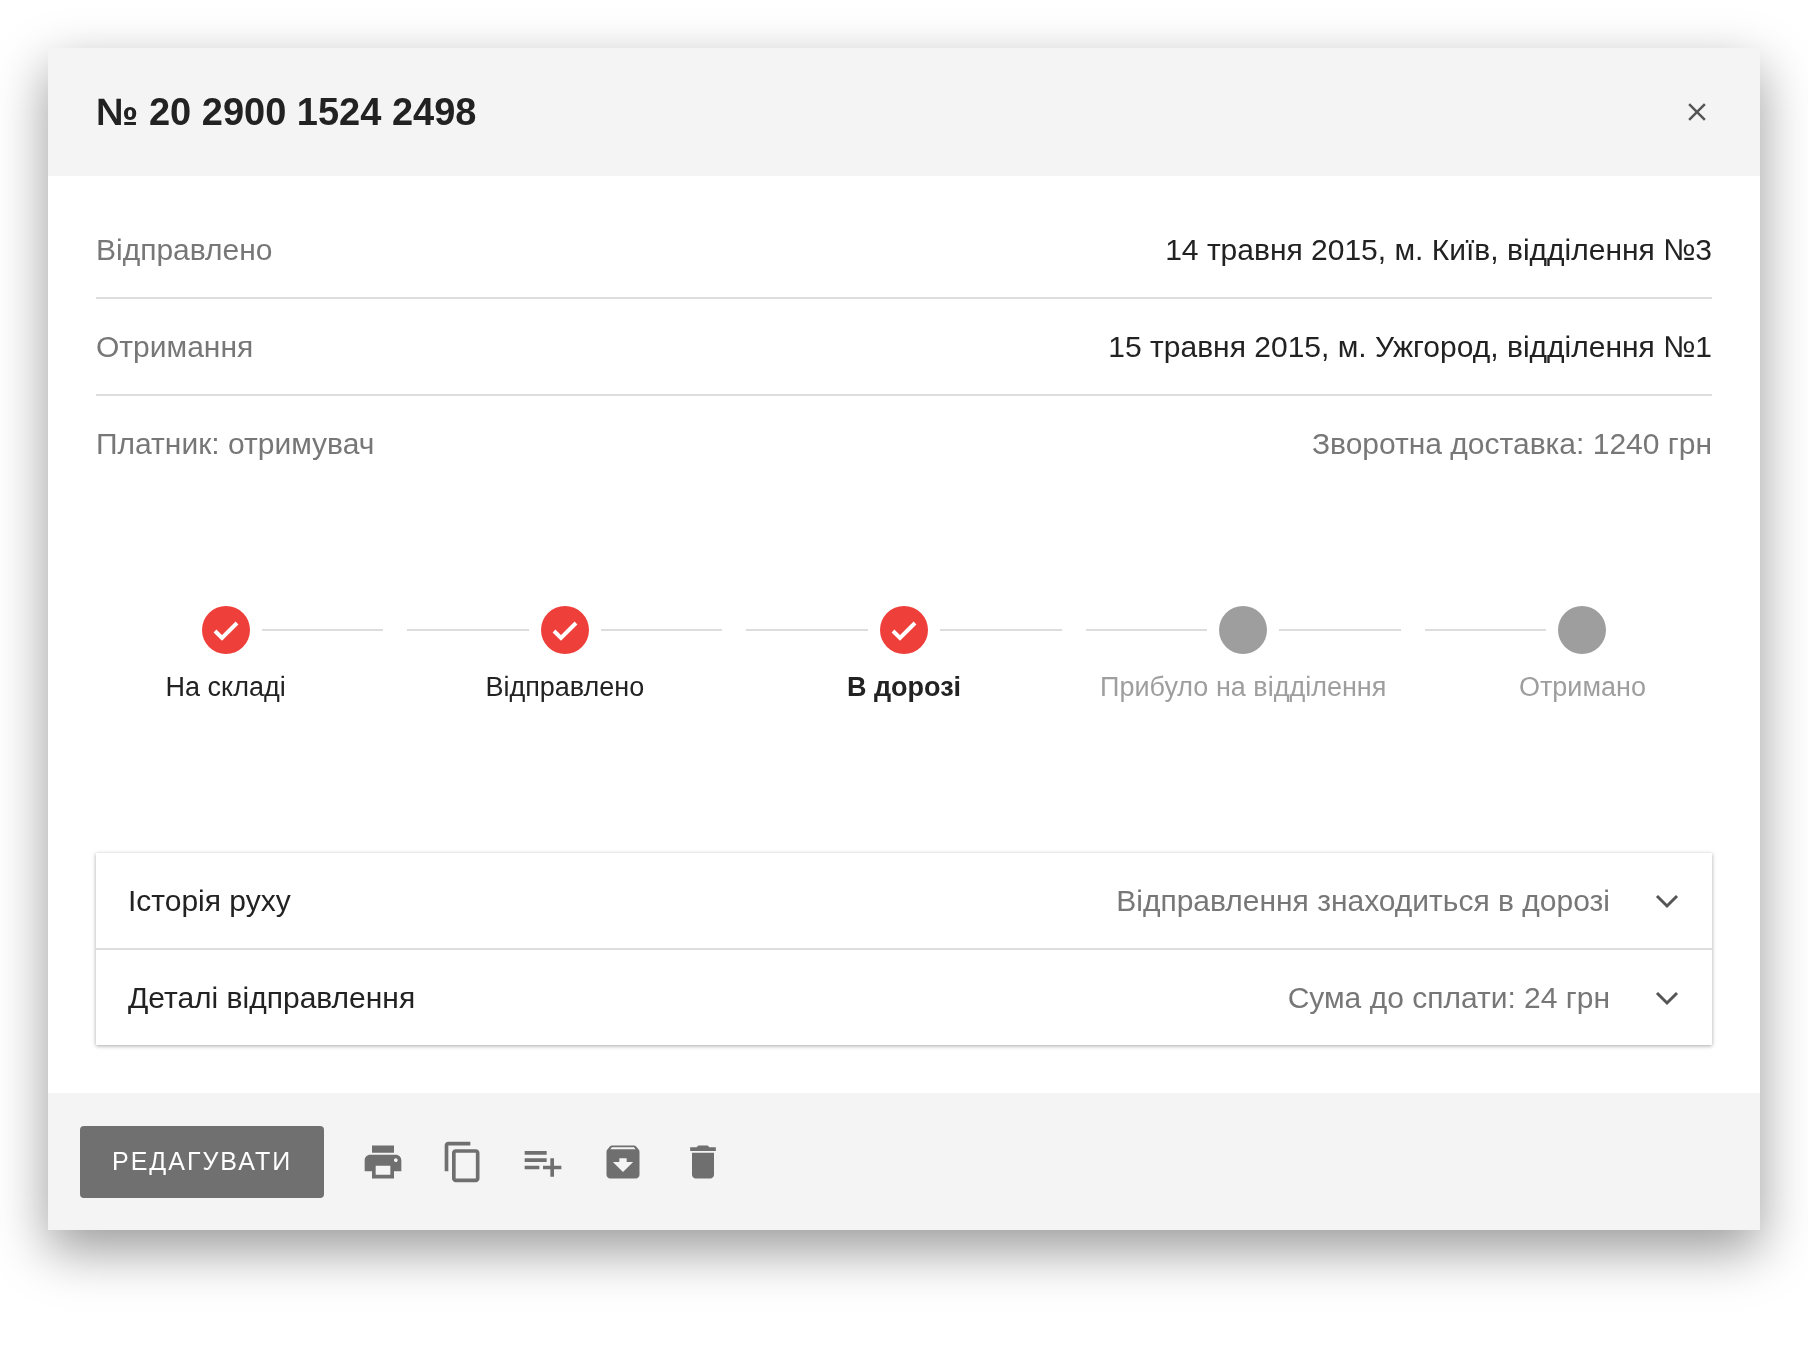 This screenshot has height=1368, width=1808. I want to click on step-label: Отримано, so click(1582, 687).